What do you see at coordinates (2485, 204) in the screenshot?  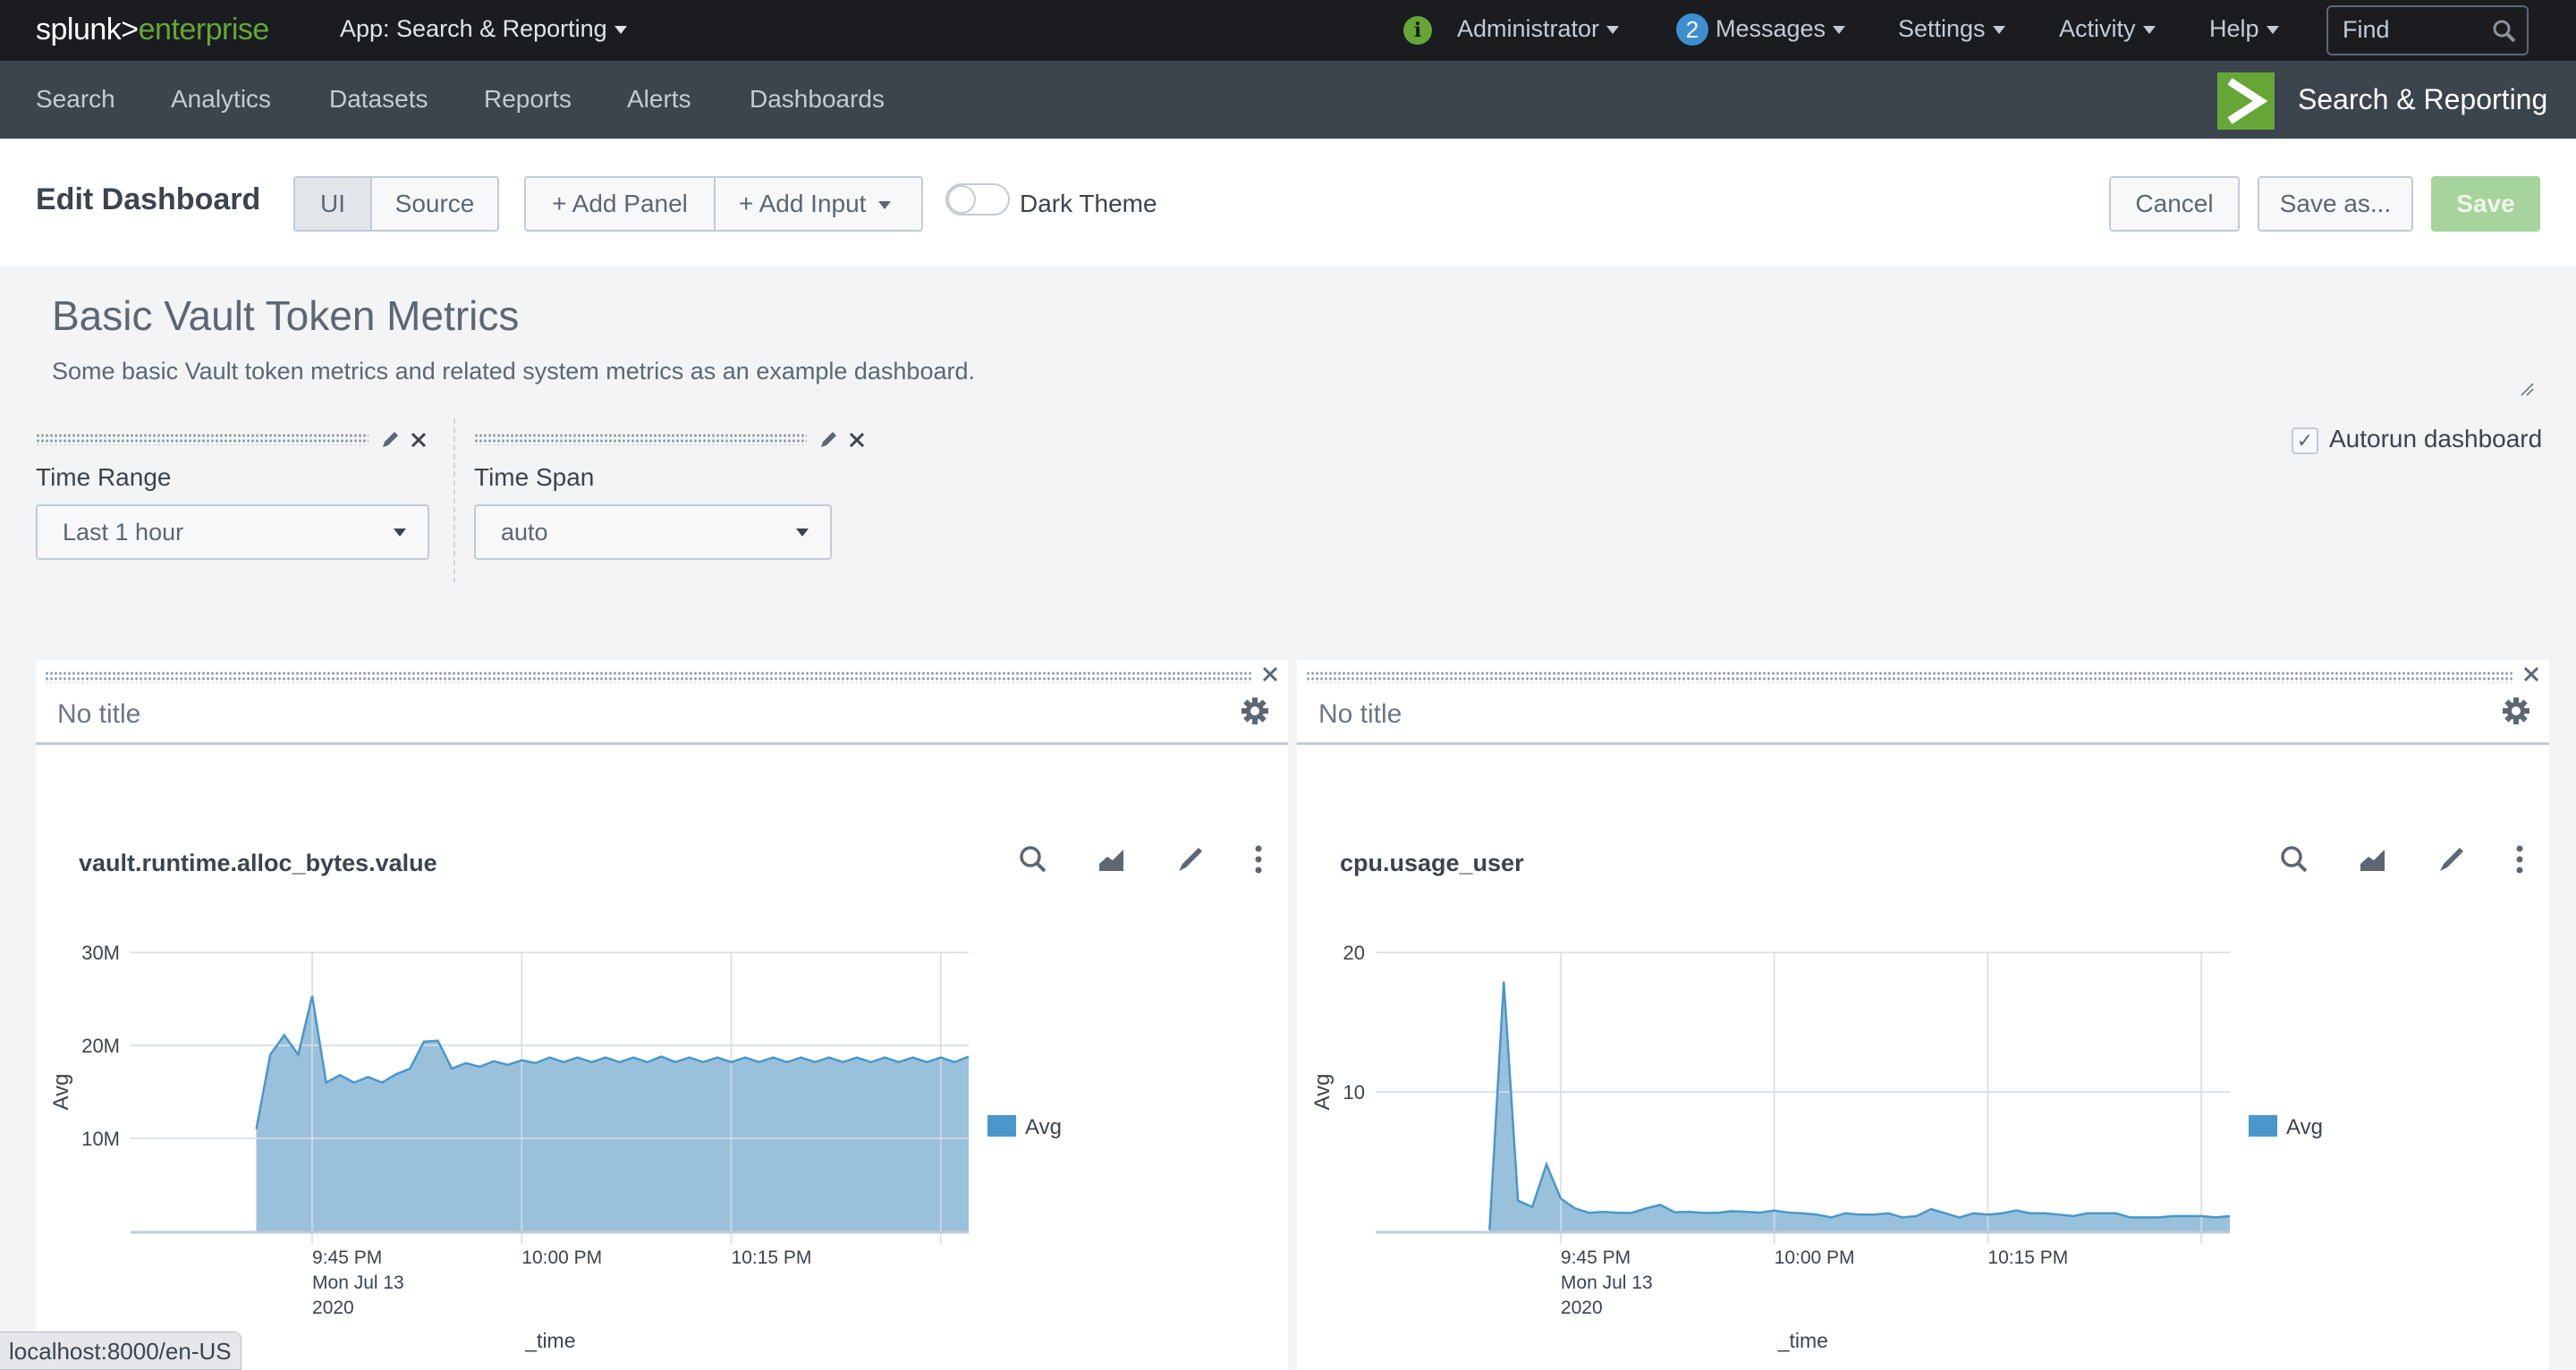 I see `save-button: Save` at bounding box center [2485, 204].